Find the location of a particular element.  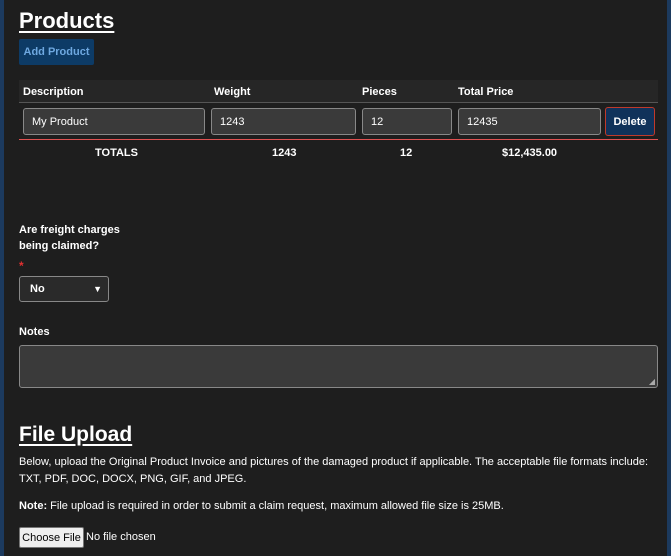

note-prefix: Note: is located at coordinates (33, 506).